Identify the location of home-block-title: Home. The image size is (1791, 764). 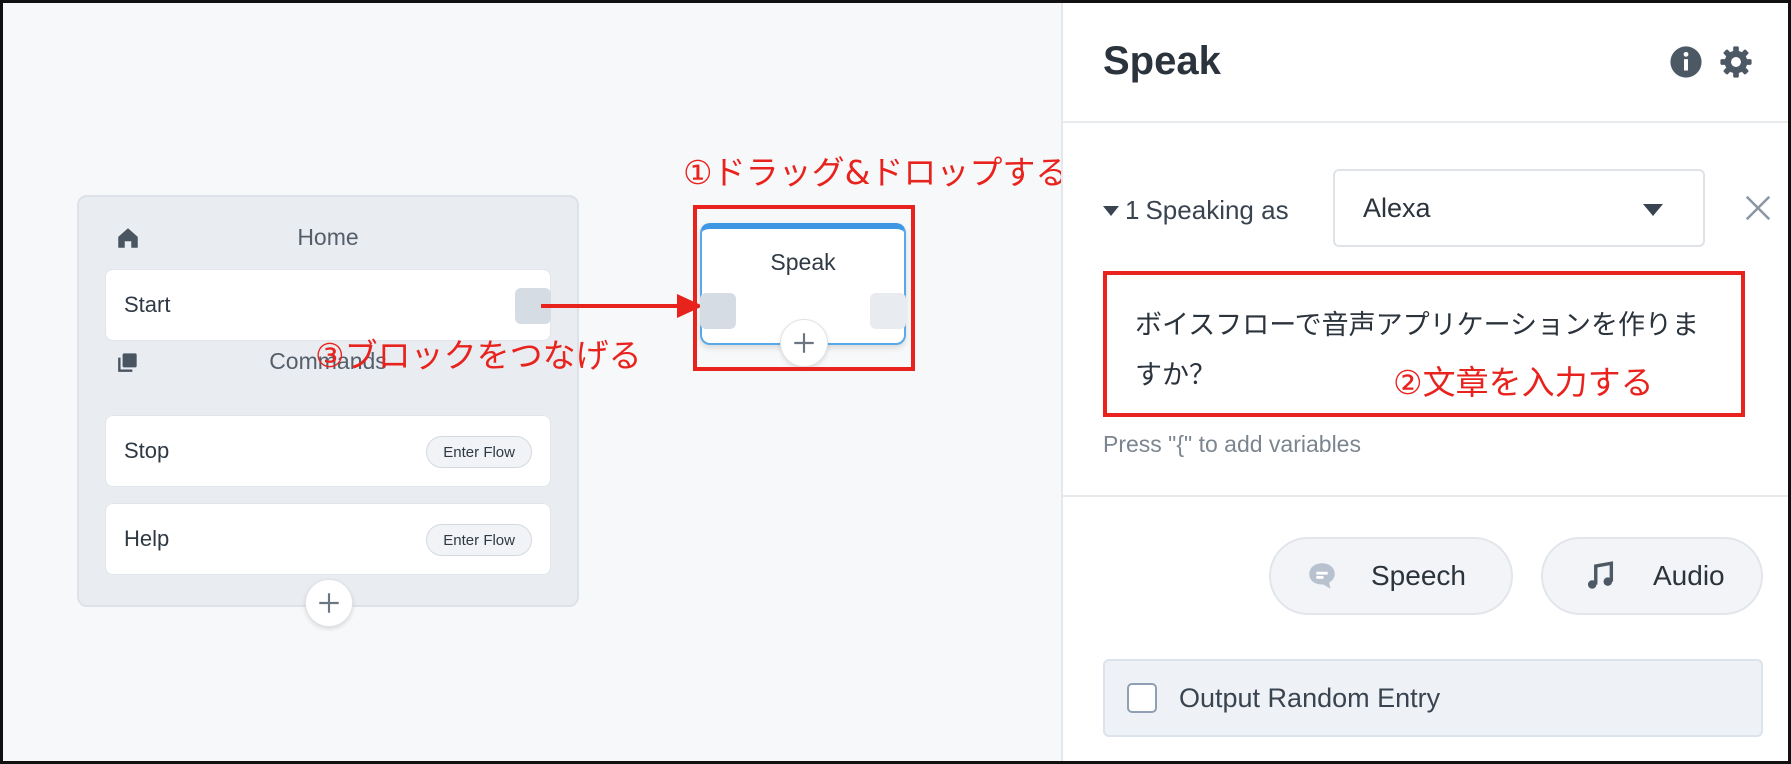
(328, 236).